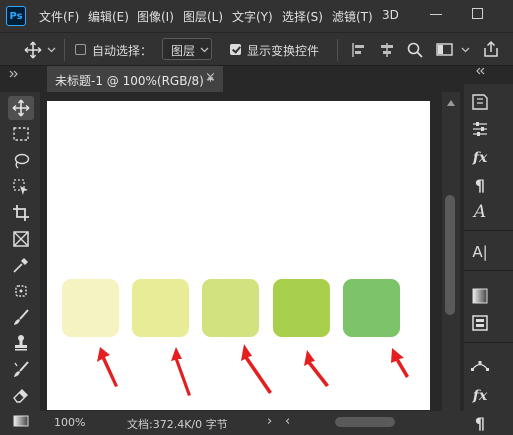  I want to click on auto-select-checkbox, so click(80, 49).